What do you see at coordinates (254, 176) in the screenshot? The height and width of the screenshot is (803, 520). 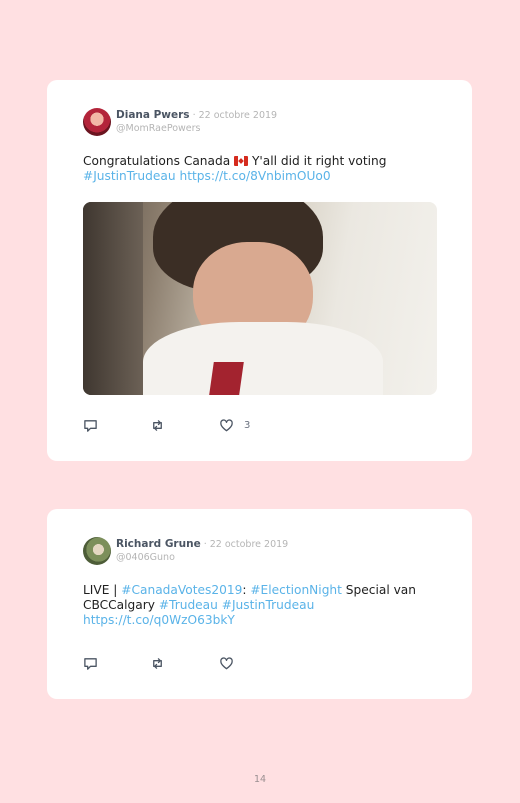 I see `tweet-url-link: https://t.co/8VnbimOUo0` at bounding box center [254, 176].